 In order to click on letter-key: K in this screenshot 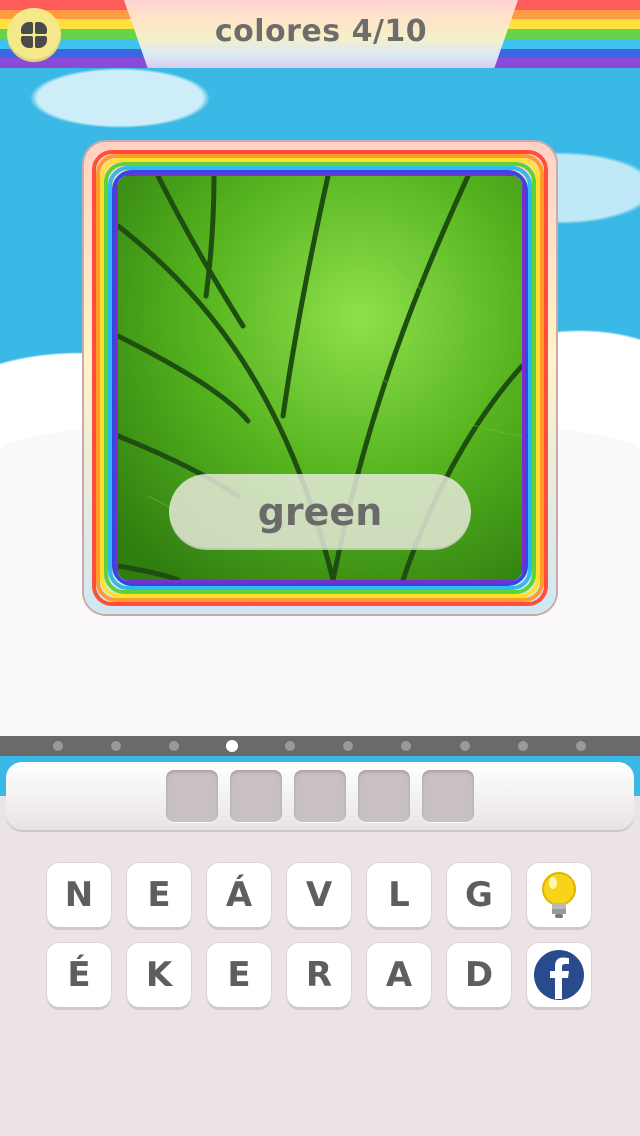, I will do `click(159, 975)`.